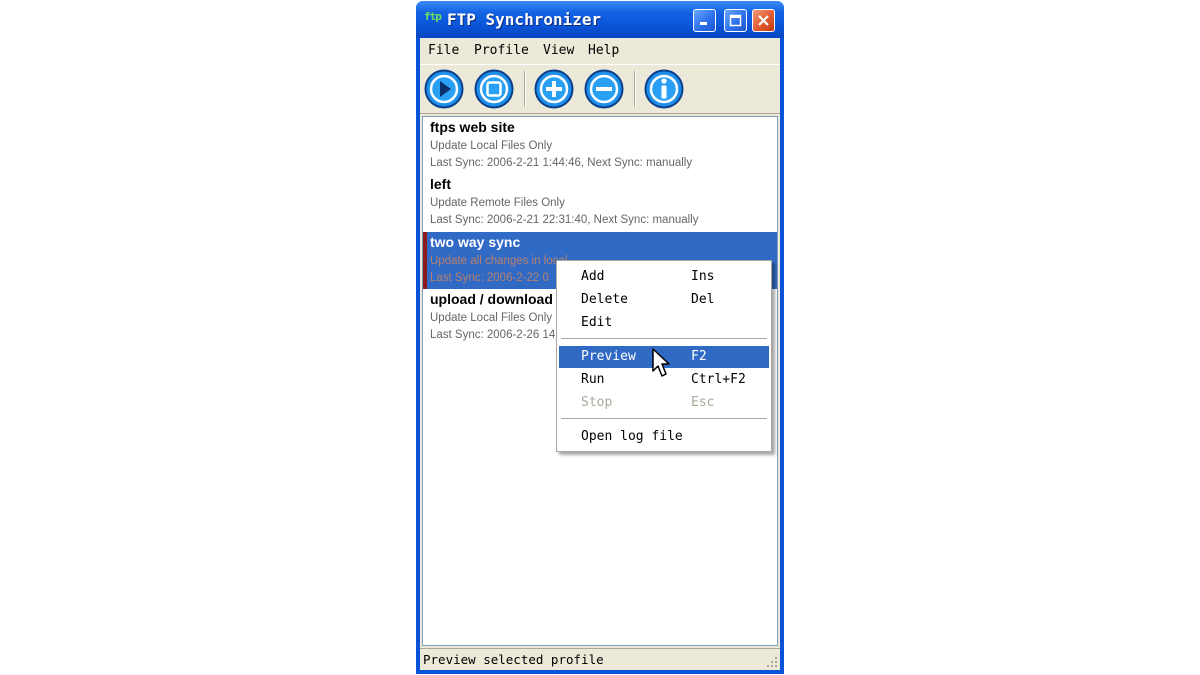  I want to click on toolbar, so click(600, 89).